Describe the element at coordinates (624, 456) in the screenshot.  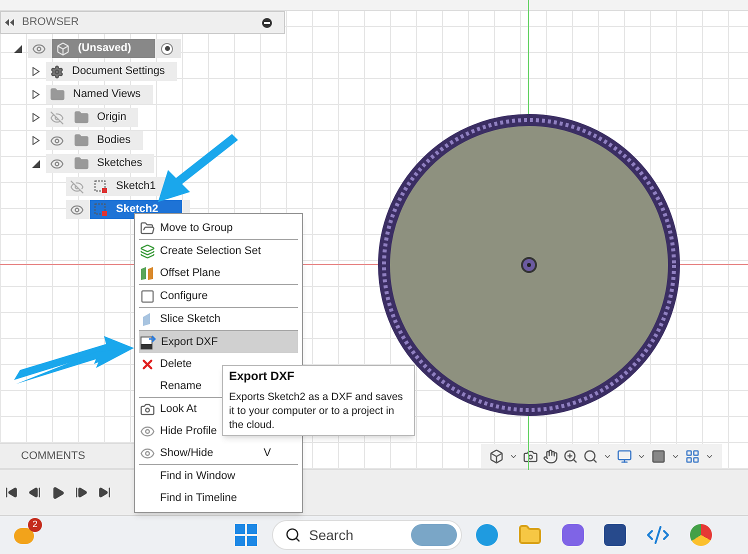
I see `display-icon` at that location.